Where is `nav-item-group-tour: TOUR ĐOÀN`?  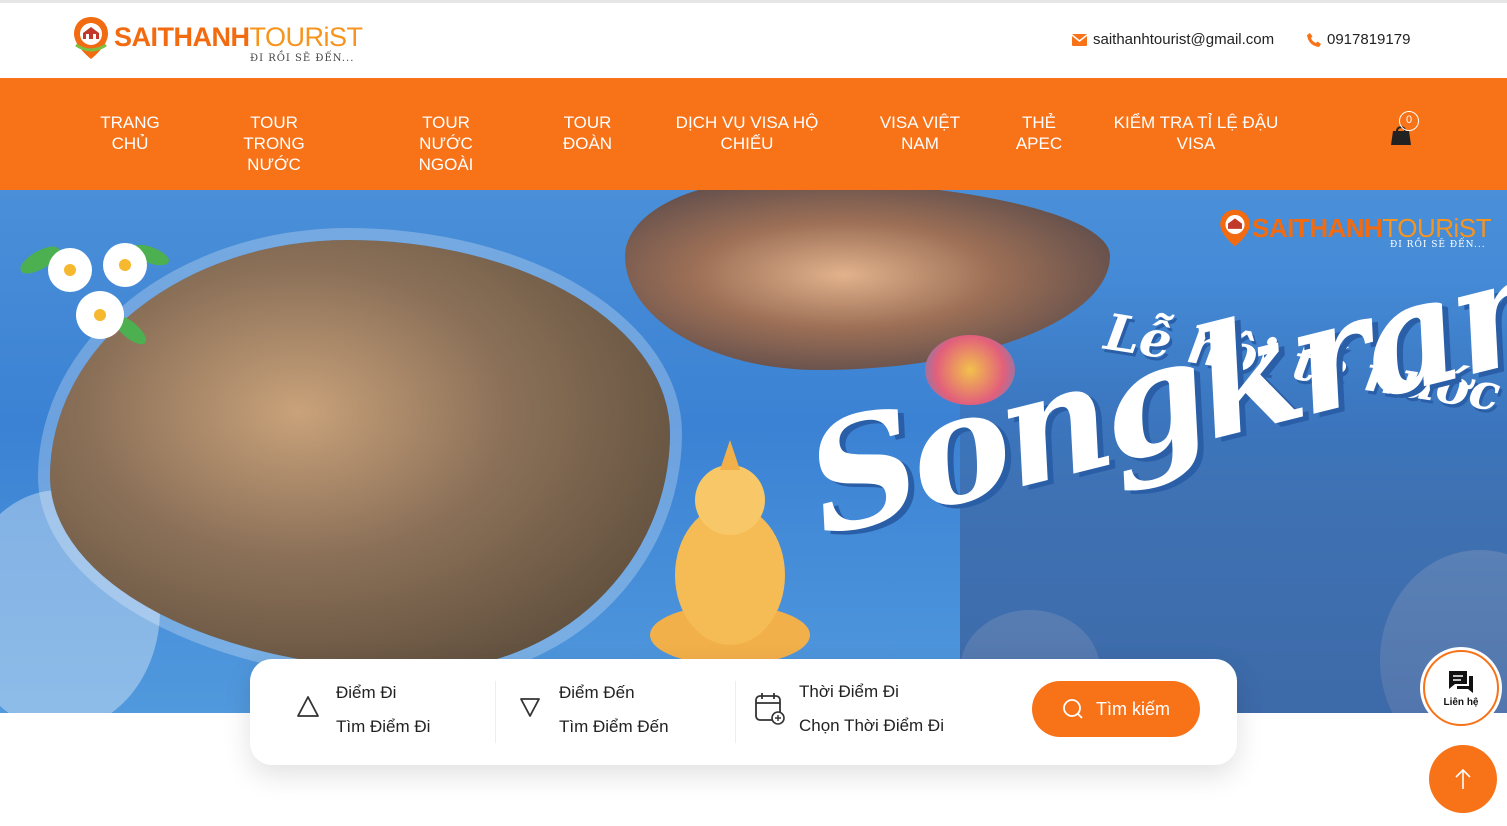
nav-item-group-tour: TOUR ĐOÀN is located at coordinates (587, 133).